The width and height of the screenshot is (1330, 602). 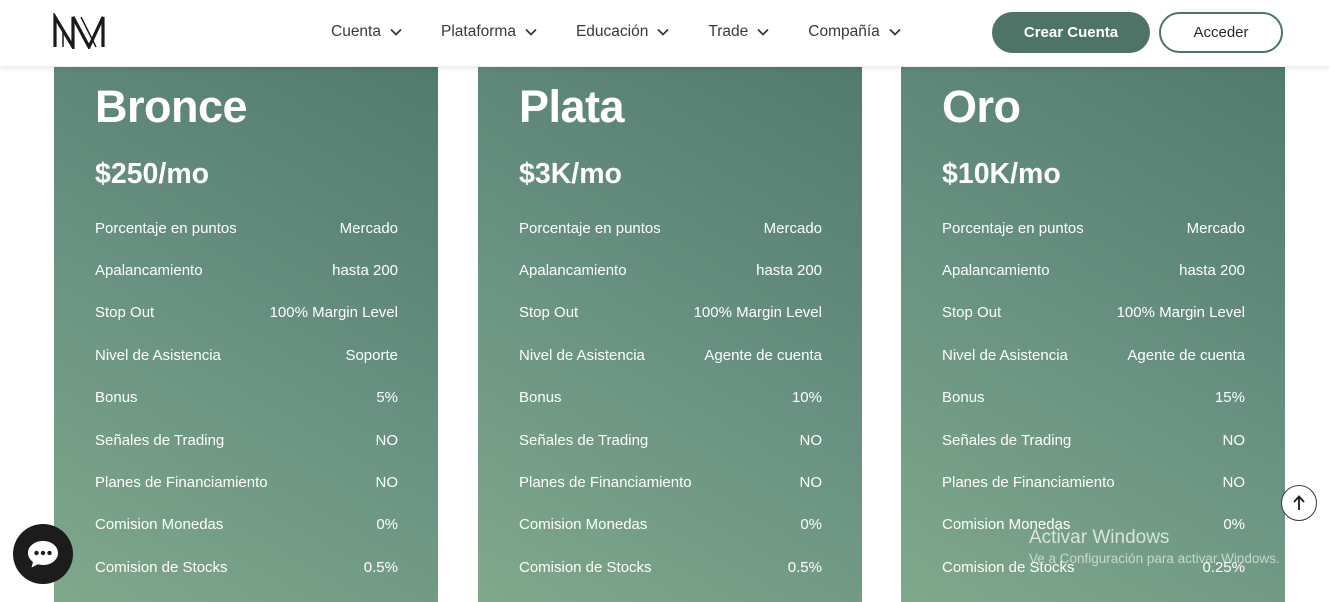 I want to click on nav-item-trade: Trade, so click(x=739, y=32).